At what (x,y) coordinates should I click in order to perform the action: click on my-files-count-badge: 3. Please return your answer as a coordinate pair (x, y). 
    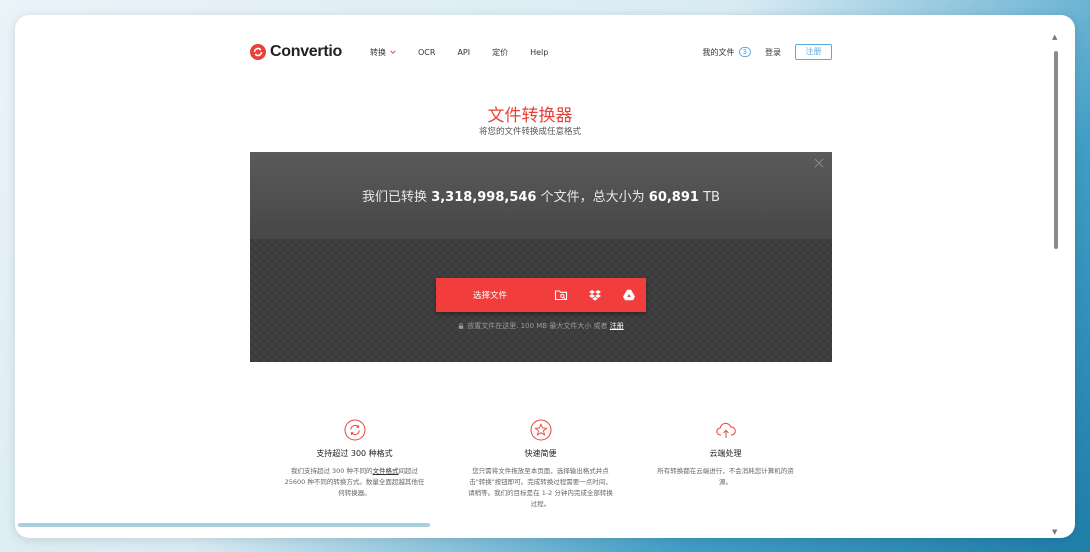
    Looking at the image, I should click on (744, 52).